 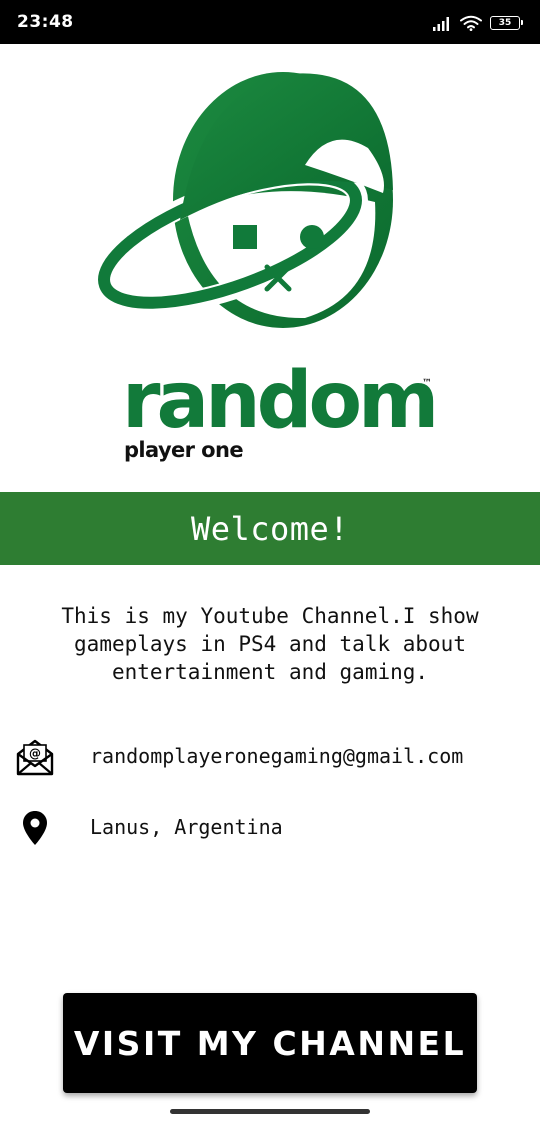 I want to click on status-time: 23:48, so click(x=45, y=22).